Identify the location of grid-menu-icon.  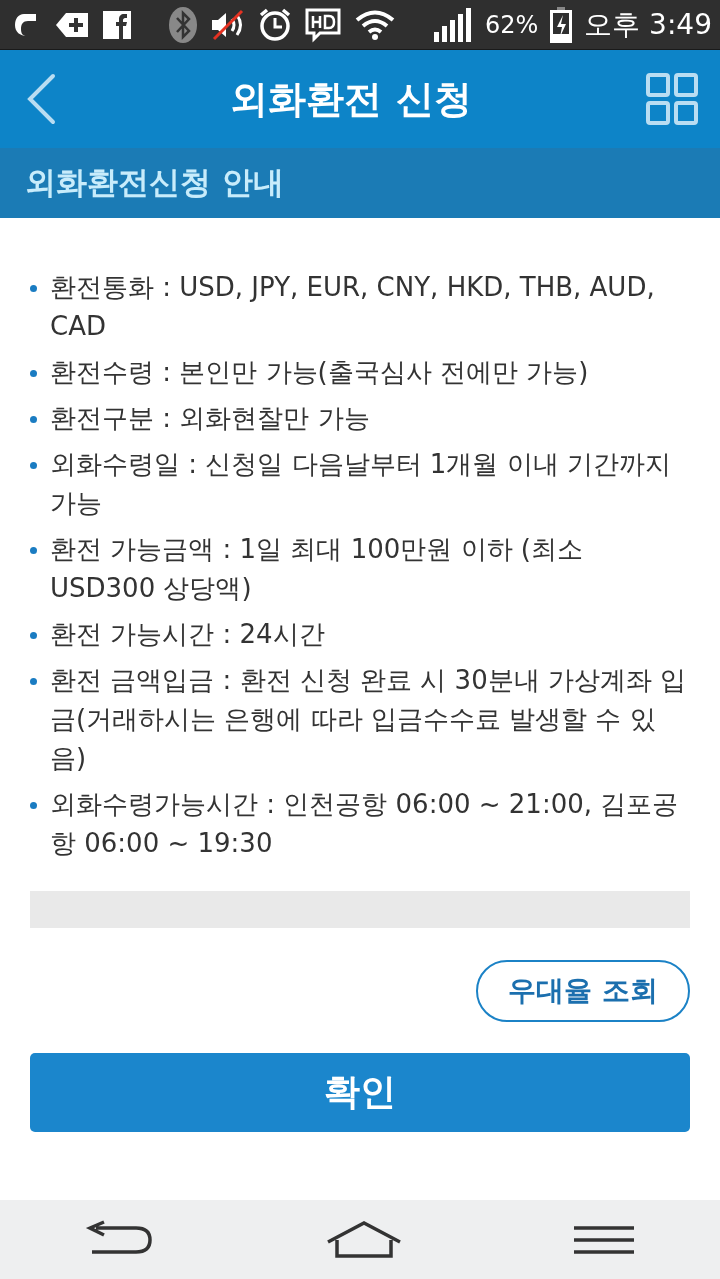
(672, 99).